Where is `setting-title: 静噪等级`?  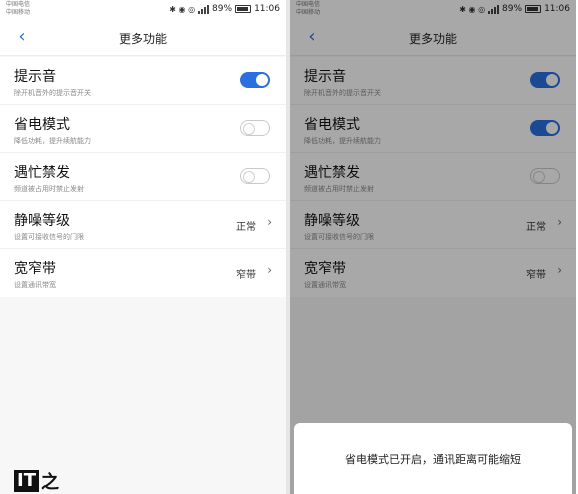 setting-title: 静噪等级 is located at coordinates (42, 221).